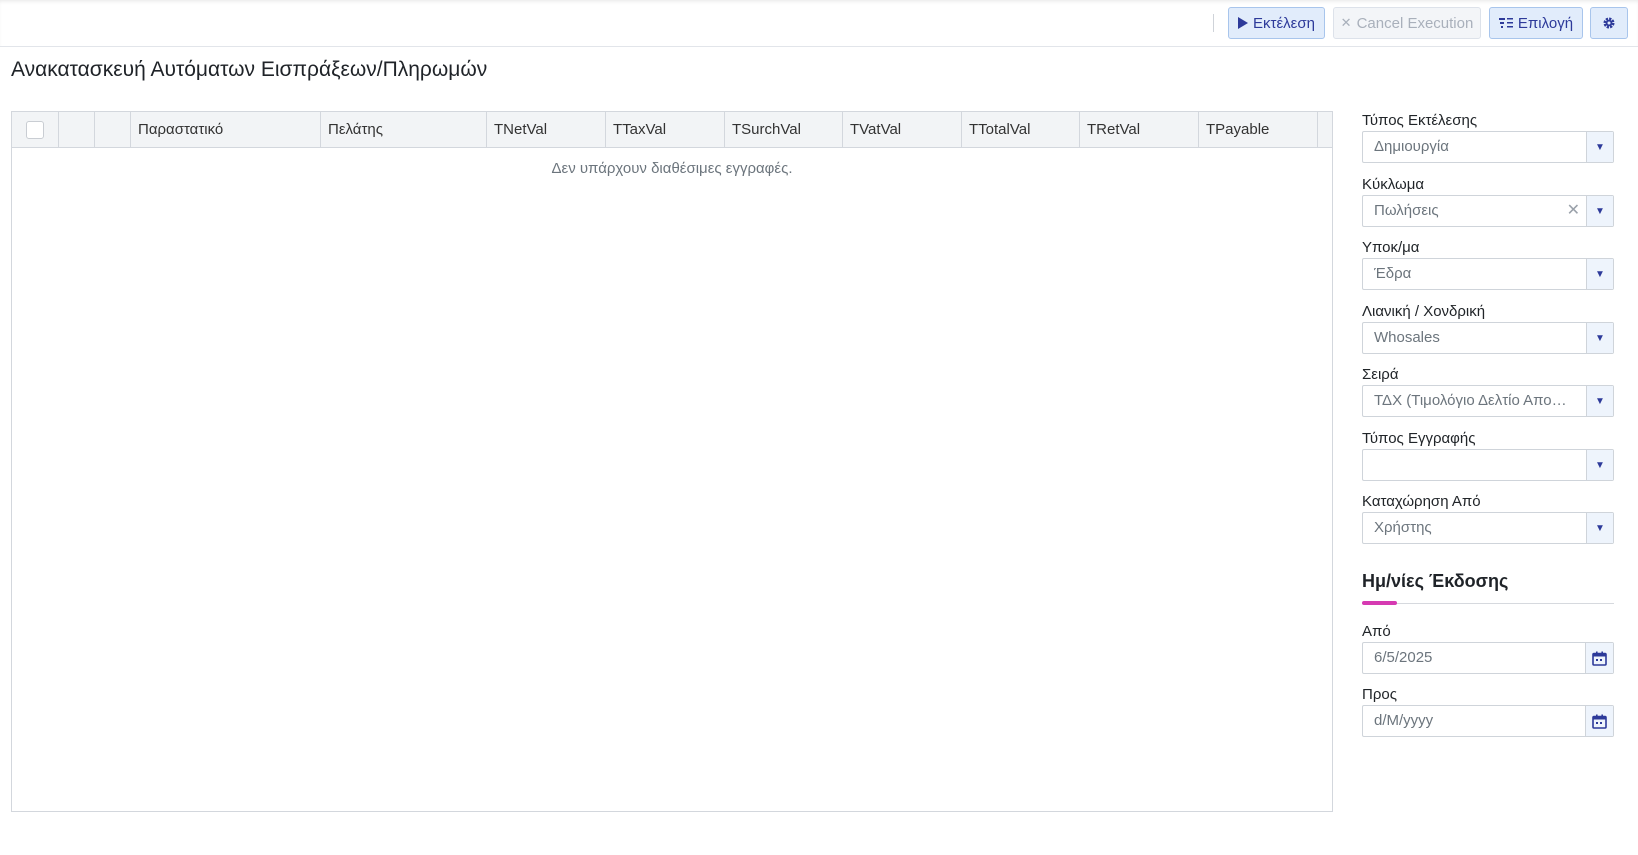  Describe the element at coordinates (1488, 211) in the screenshot. I see `circuit-select: Πωλήσεις ✕ ▼` at that location.